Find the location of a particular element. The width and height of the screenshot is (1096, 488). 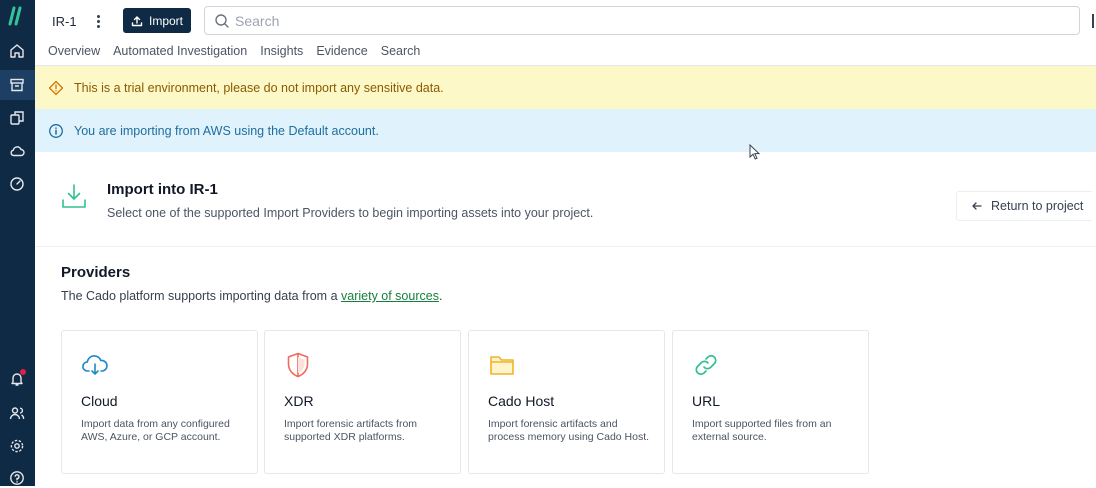

import-button: Import is located at coordinates (157, 20).